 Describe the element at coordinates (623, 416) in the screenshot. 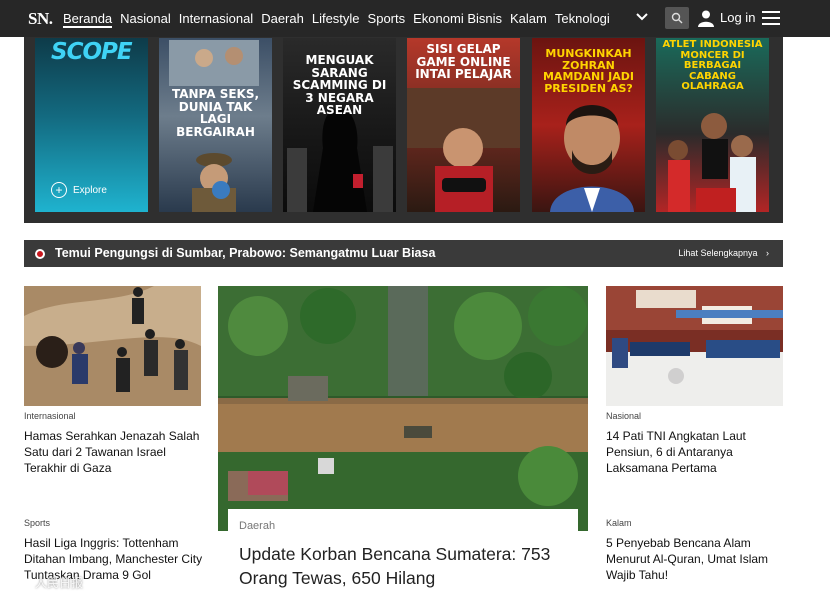

I see `article-category: Nasional` at that location.